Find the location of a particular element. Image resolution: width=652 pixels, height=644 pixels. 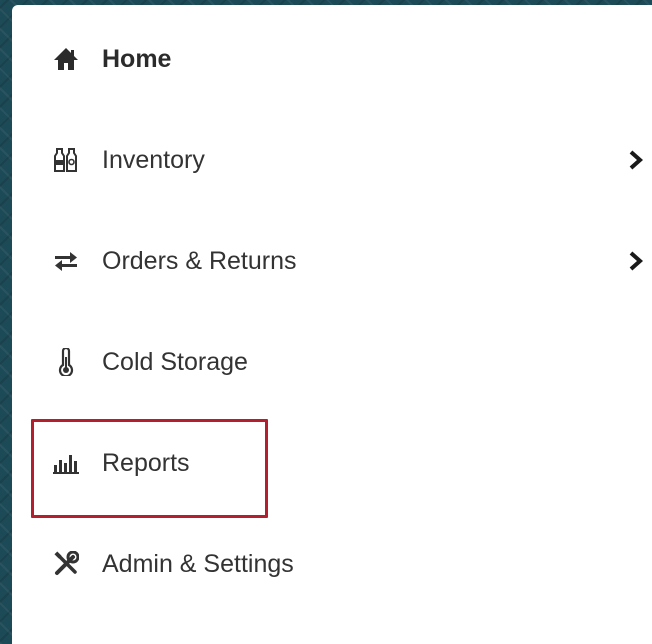

bar-chart-icon is located at coordinates (66, 463).